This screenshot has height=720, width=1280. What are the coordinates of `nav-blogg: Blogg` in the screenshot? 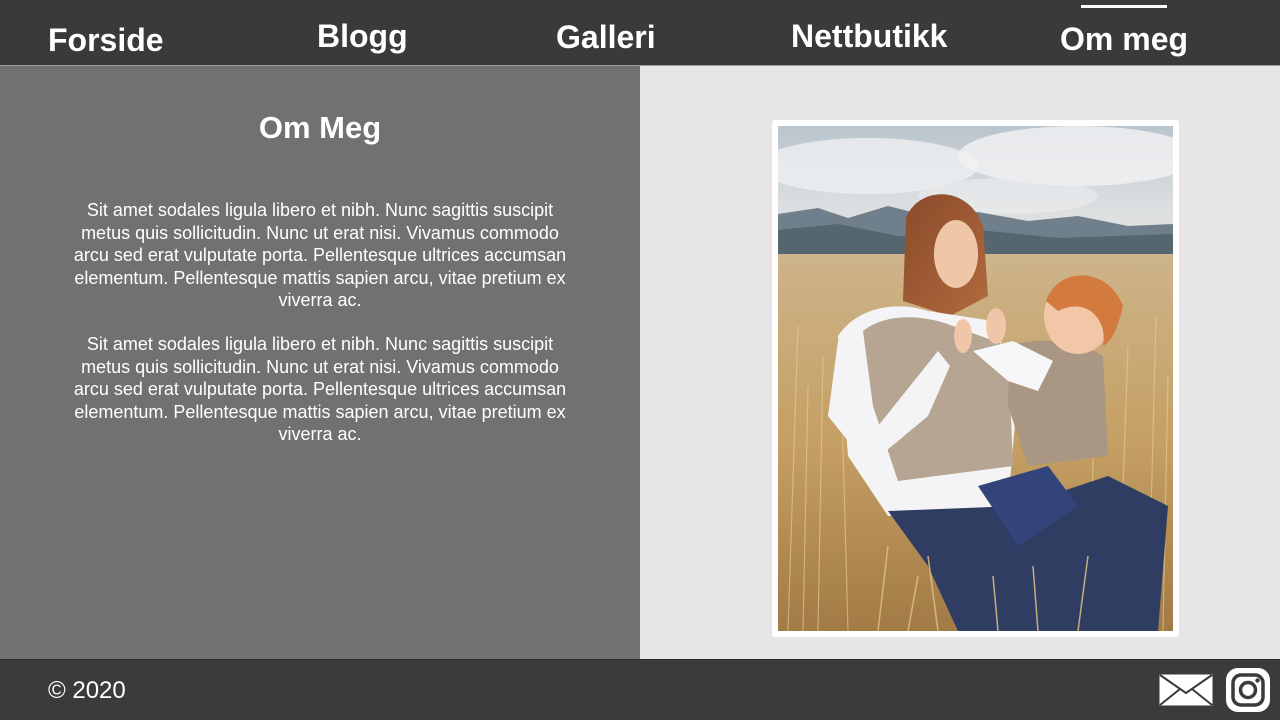 It's located at (362, 36).